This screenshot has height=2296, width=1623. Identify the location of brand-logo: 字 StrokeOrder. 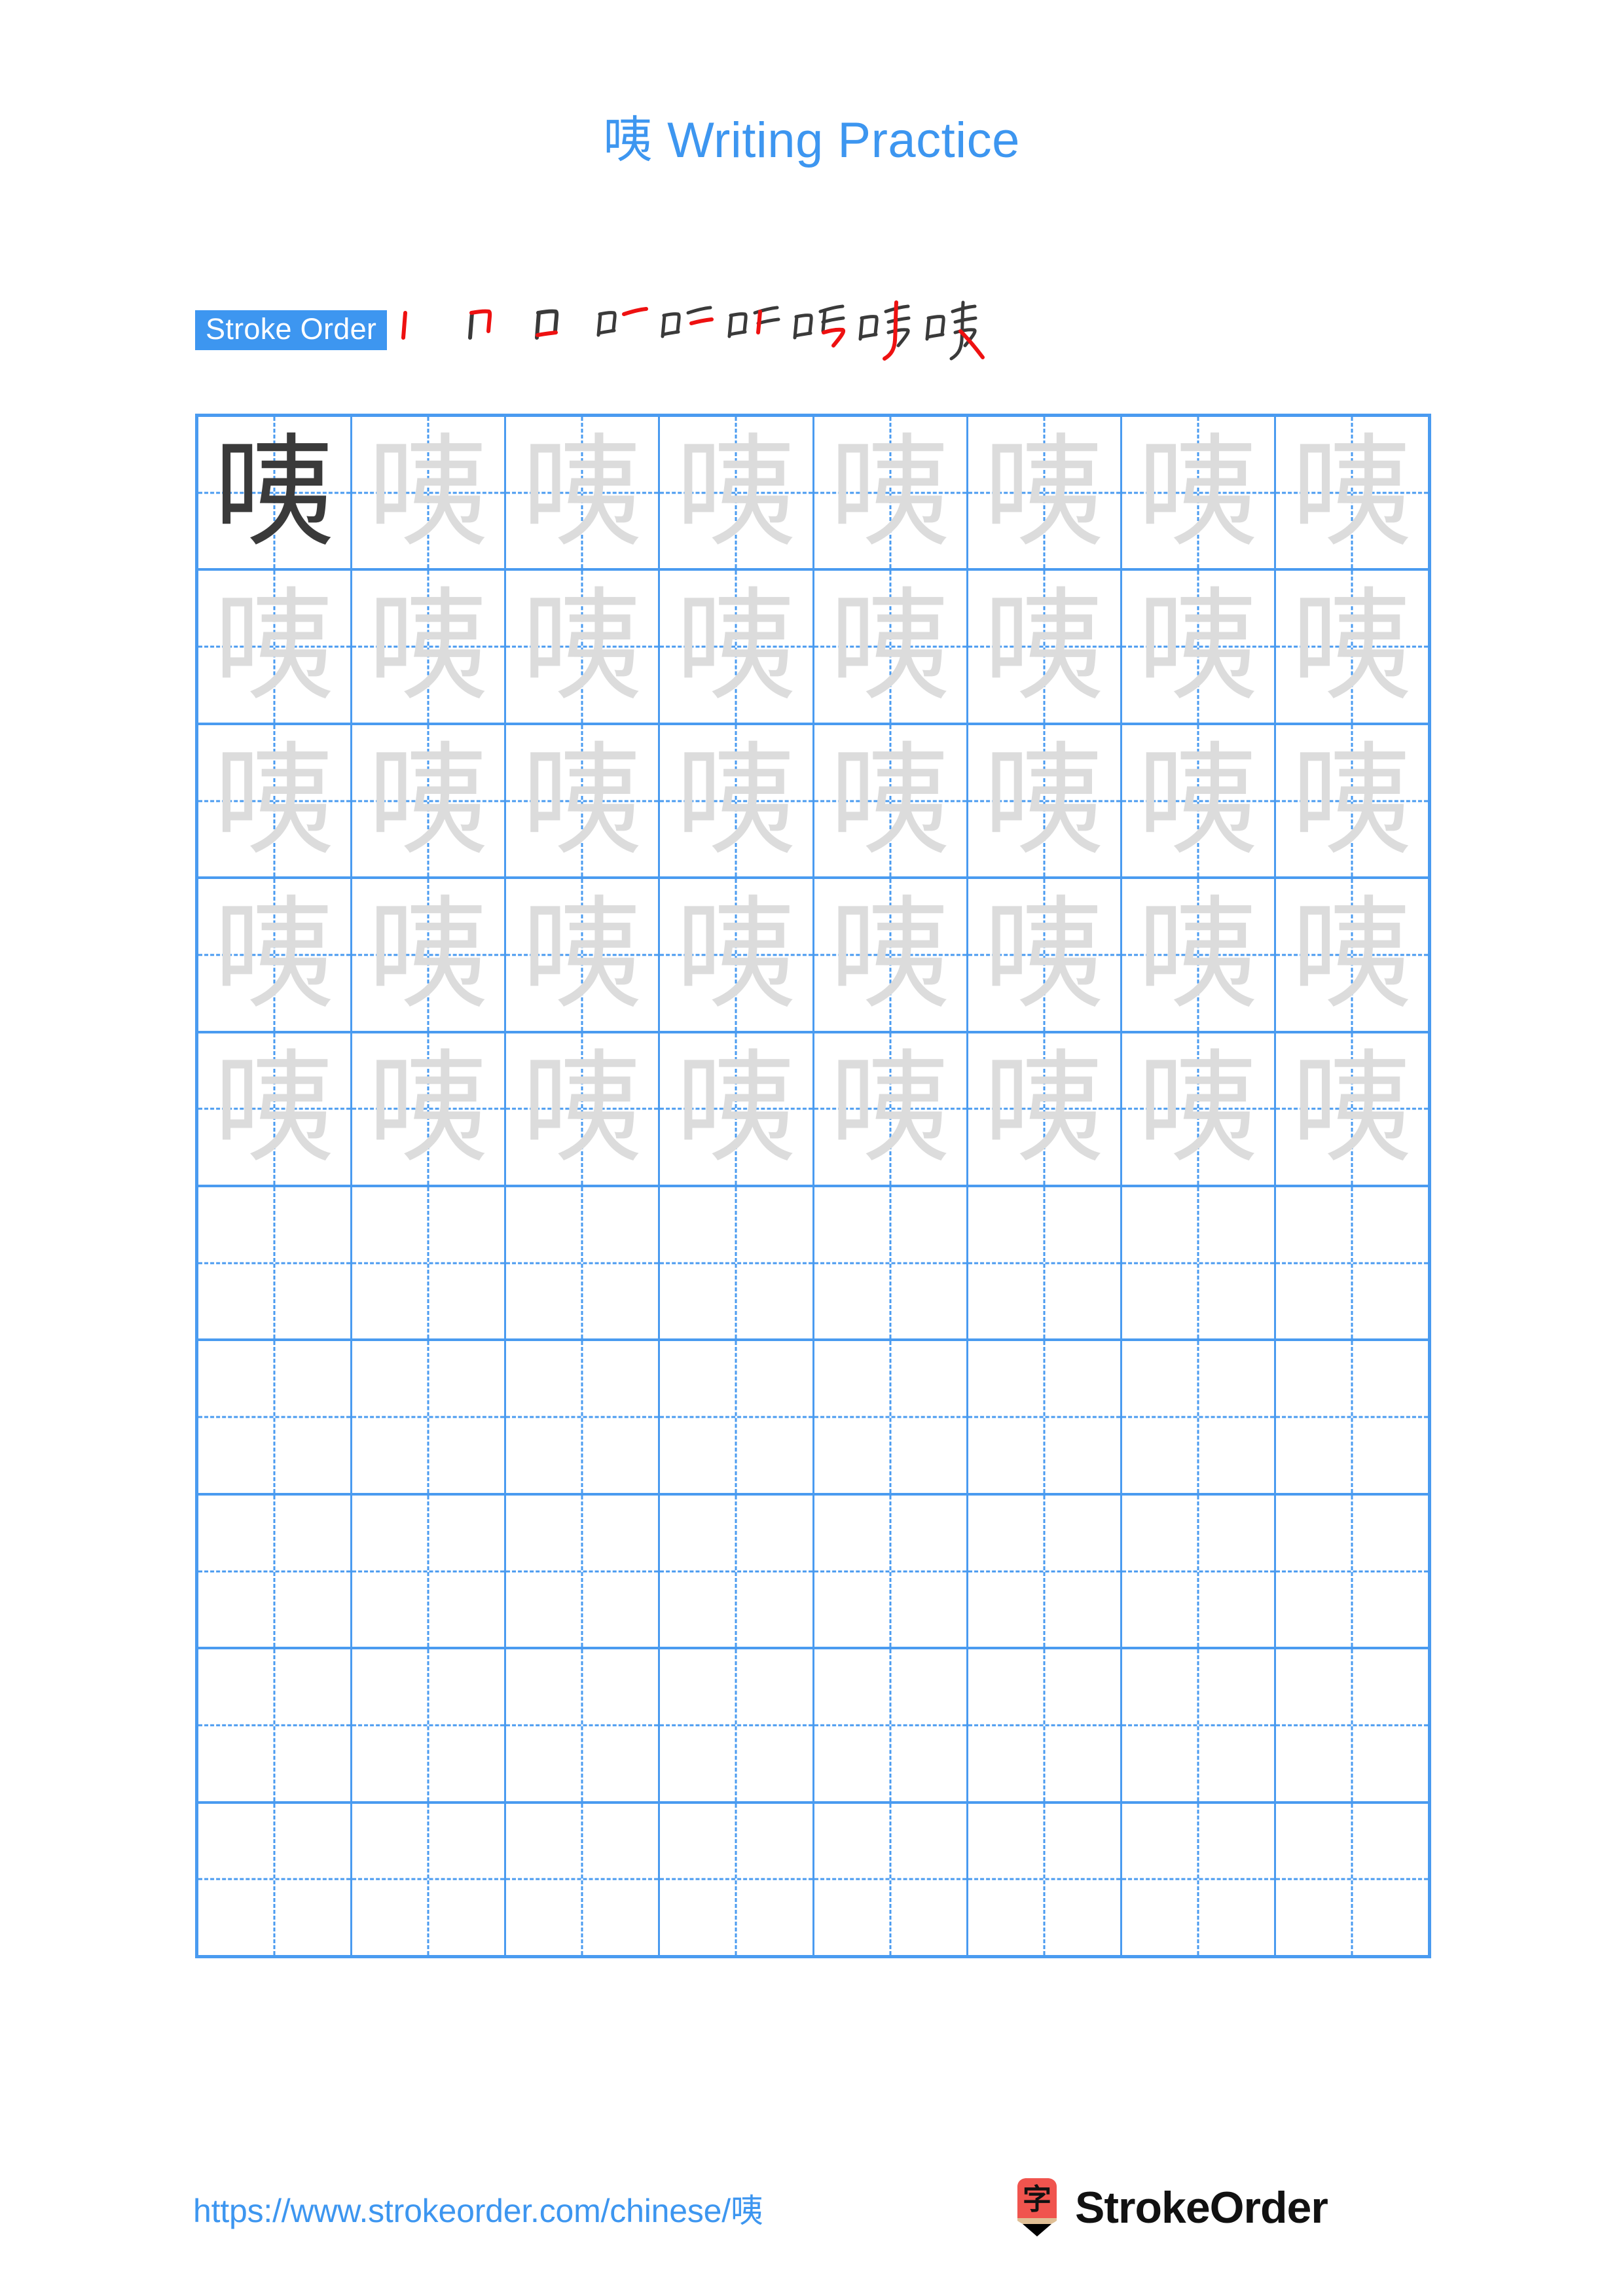
(1170, 2208).